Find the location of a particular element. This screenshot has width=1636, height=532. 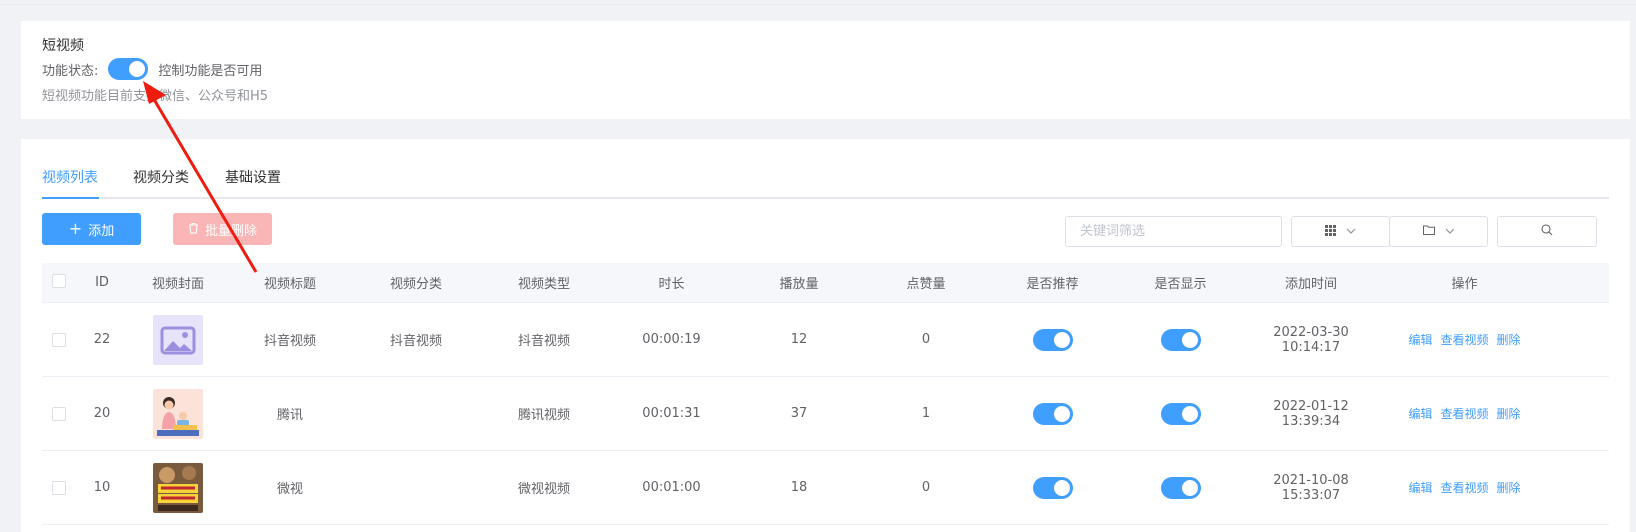

placeholder-image-icon is located at coordinates (178, 339).